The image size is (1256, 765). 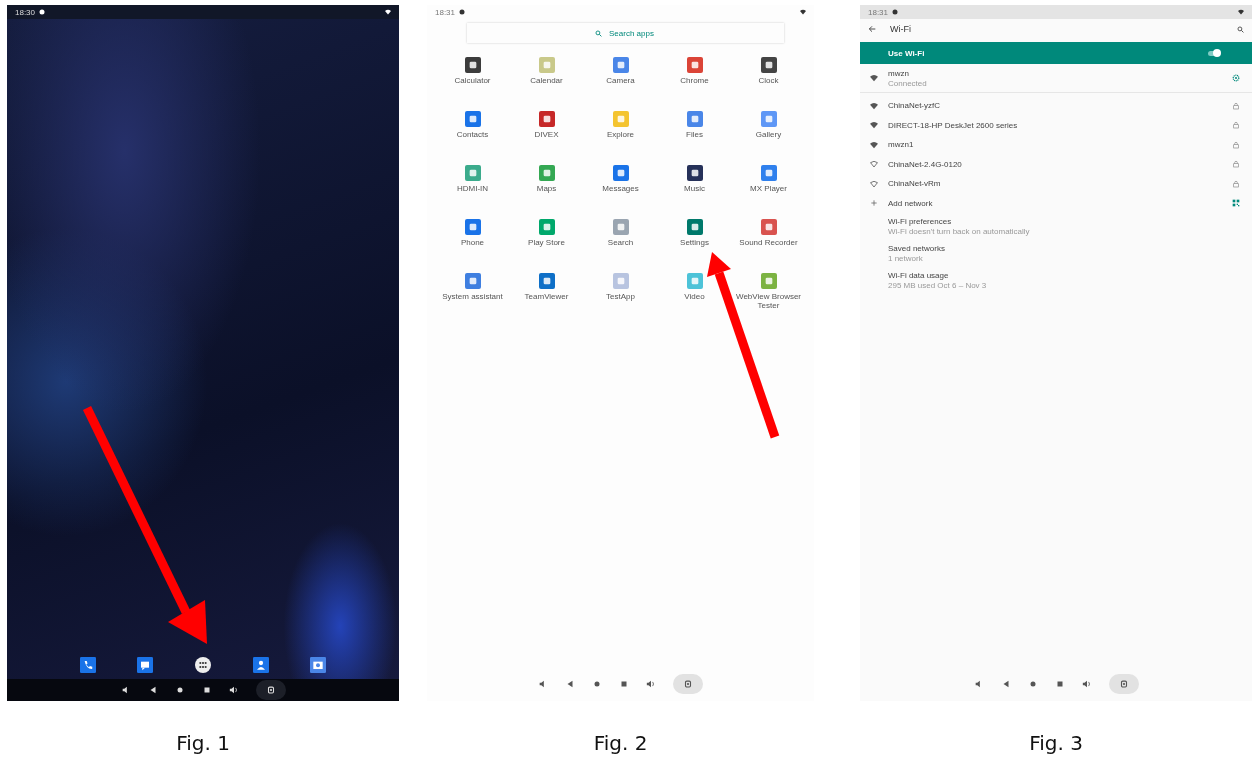 What do you see at coordinates (898, 73) in the screenshot?
I see `network-name: mwzn` at bounding box center [898, 73].